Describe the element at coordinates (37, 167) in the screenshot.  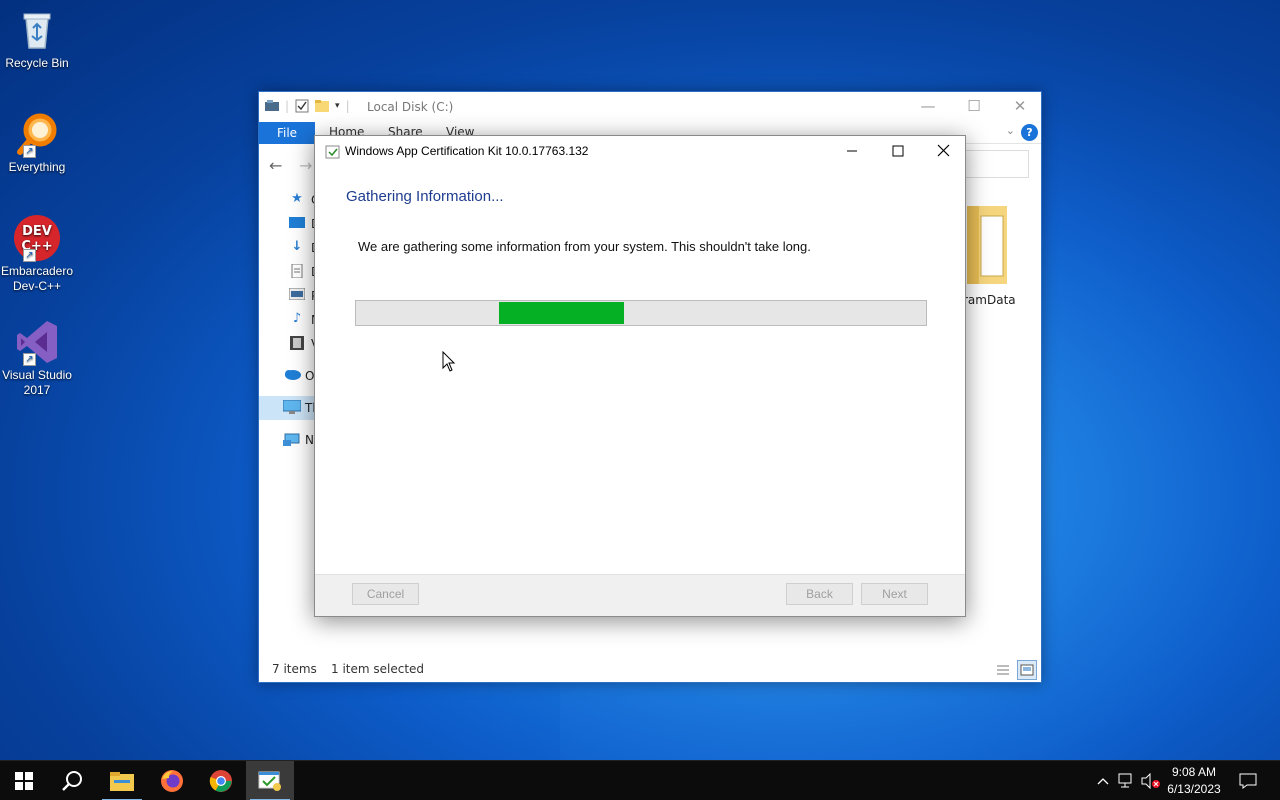
I see `desktop-icon-label: Everything` at that location.